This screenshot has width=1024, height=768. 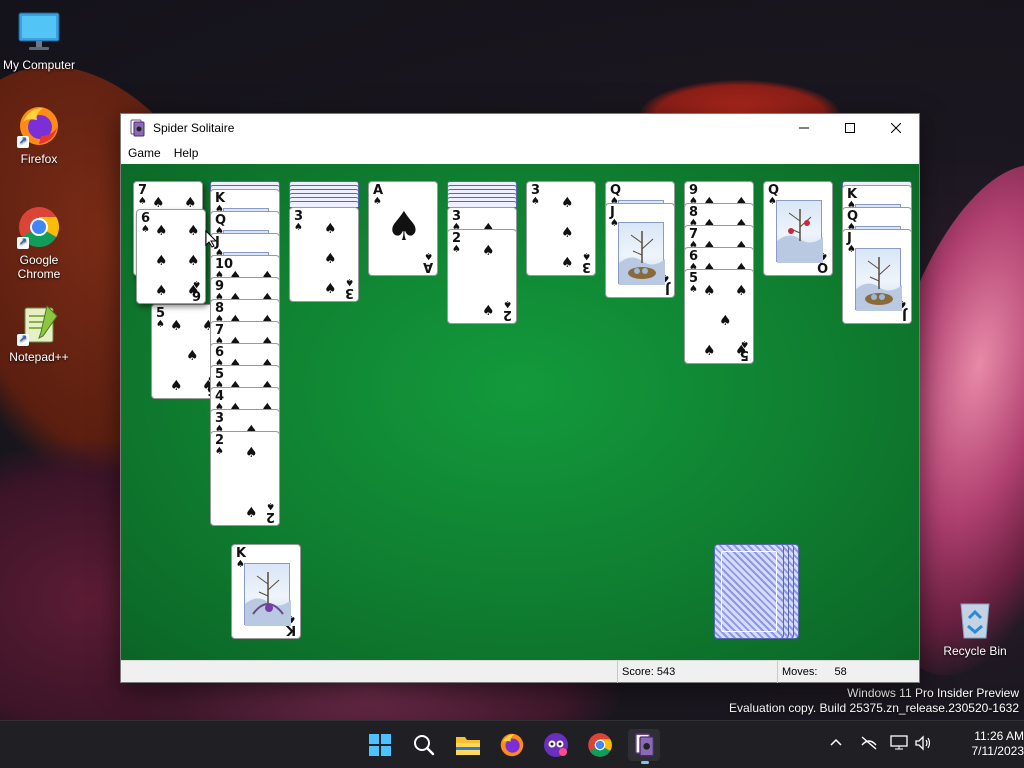 What do you see at coordinates (975, 618) in the screenshot?
I see `recycle-bin-icon` at bounding box center [975, 618].